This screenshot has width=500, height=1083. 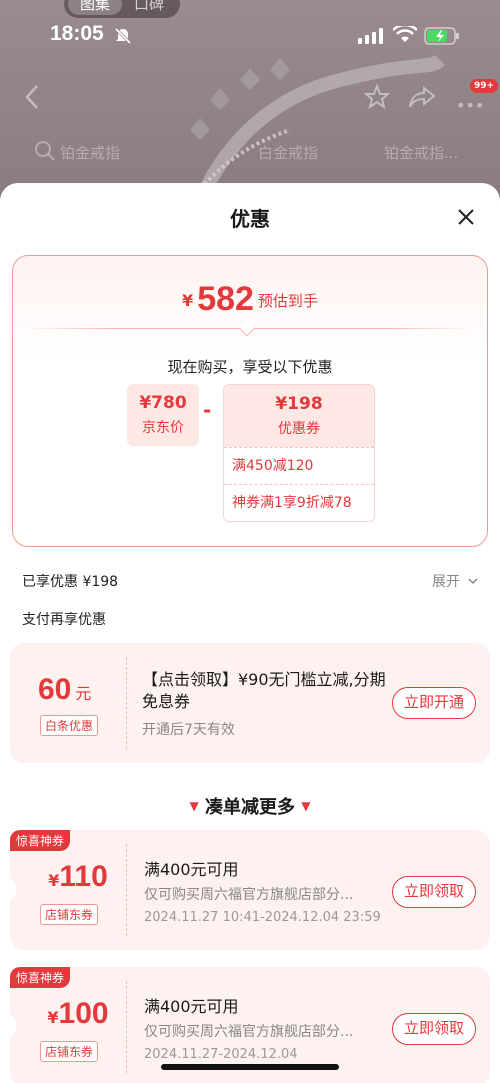 What do you see at coordinates (250, 1067) in the screenshot?
I see `home-indicator` at bounding box center [250, 1067].